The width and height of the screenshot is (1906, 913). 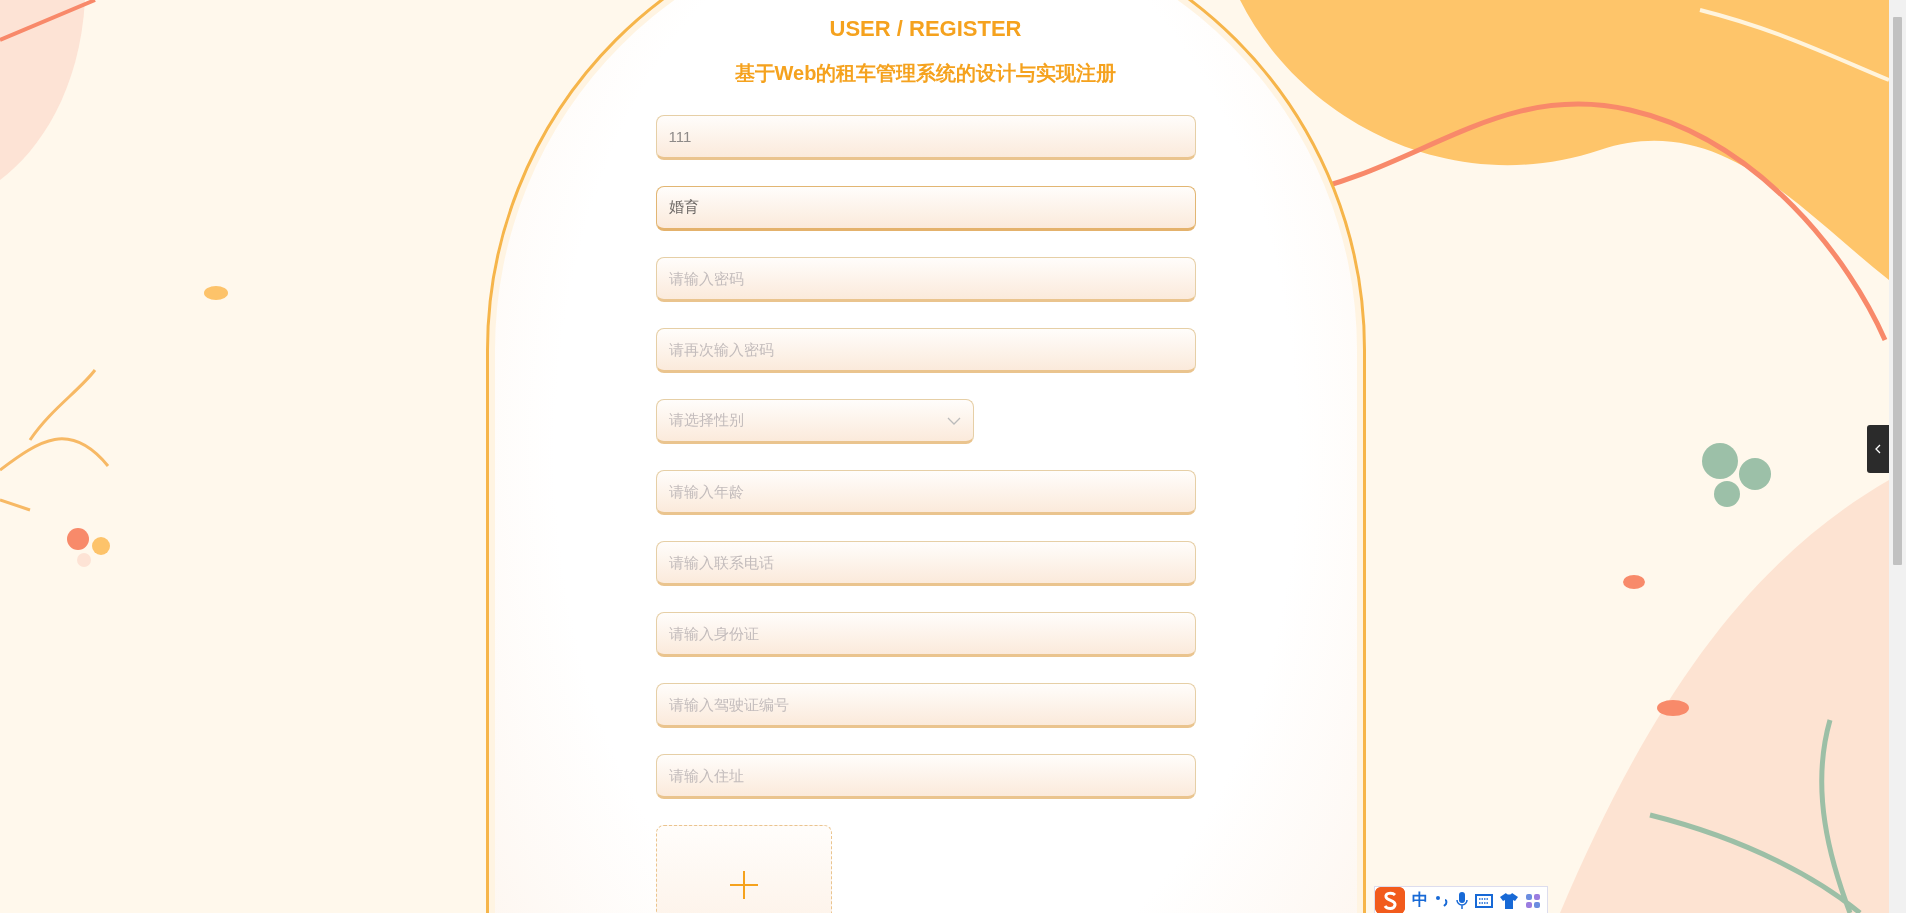 I want to click on form-title: USER / REGISTER, so click(x=925, y=29).